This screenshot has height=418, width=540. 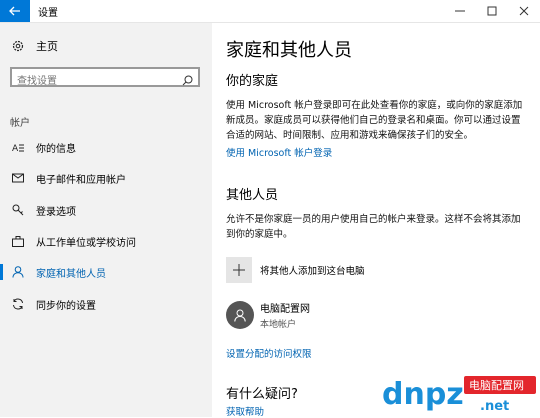 I want to click on sidebar-item-label: 同步你的设置, so click(x=66, y=306).